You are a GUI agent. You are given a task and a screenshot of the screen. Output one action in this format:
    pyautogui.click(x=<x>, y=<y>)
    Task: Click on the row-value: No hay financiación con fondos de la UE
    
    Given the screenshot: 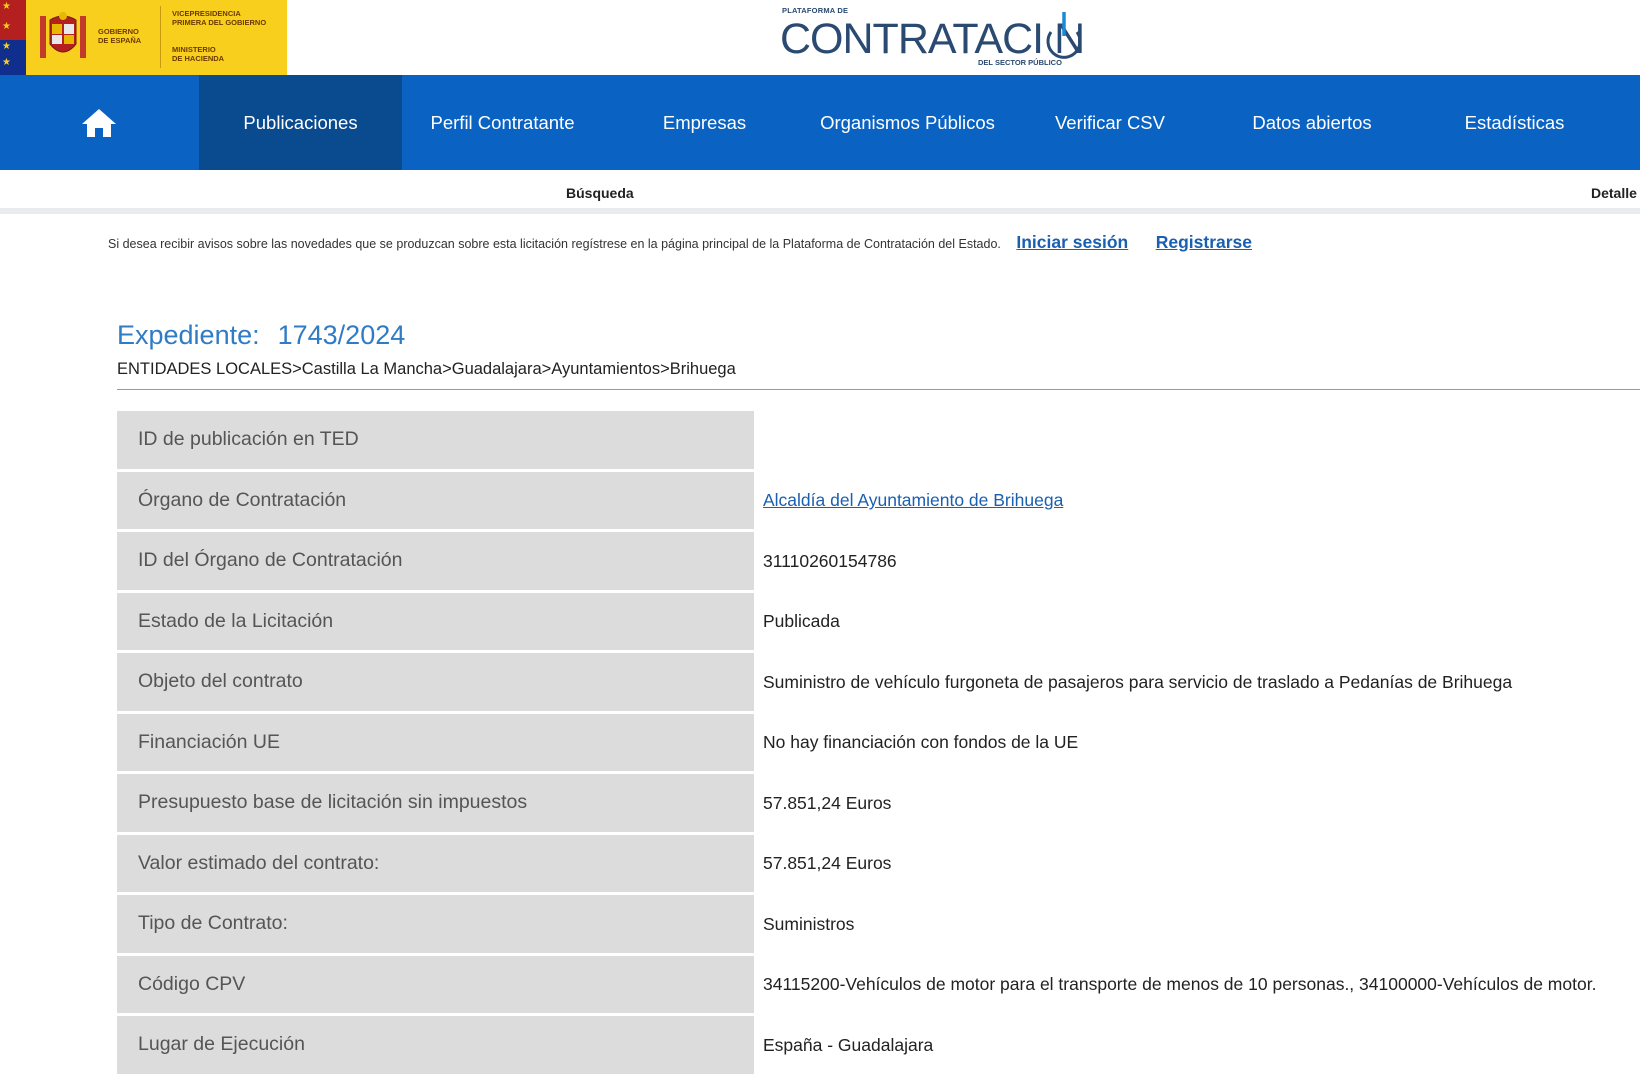 What is the action you would take?
    pyautogui.click(x=921, y=742)
    